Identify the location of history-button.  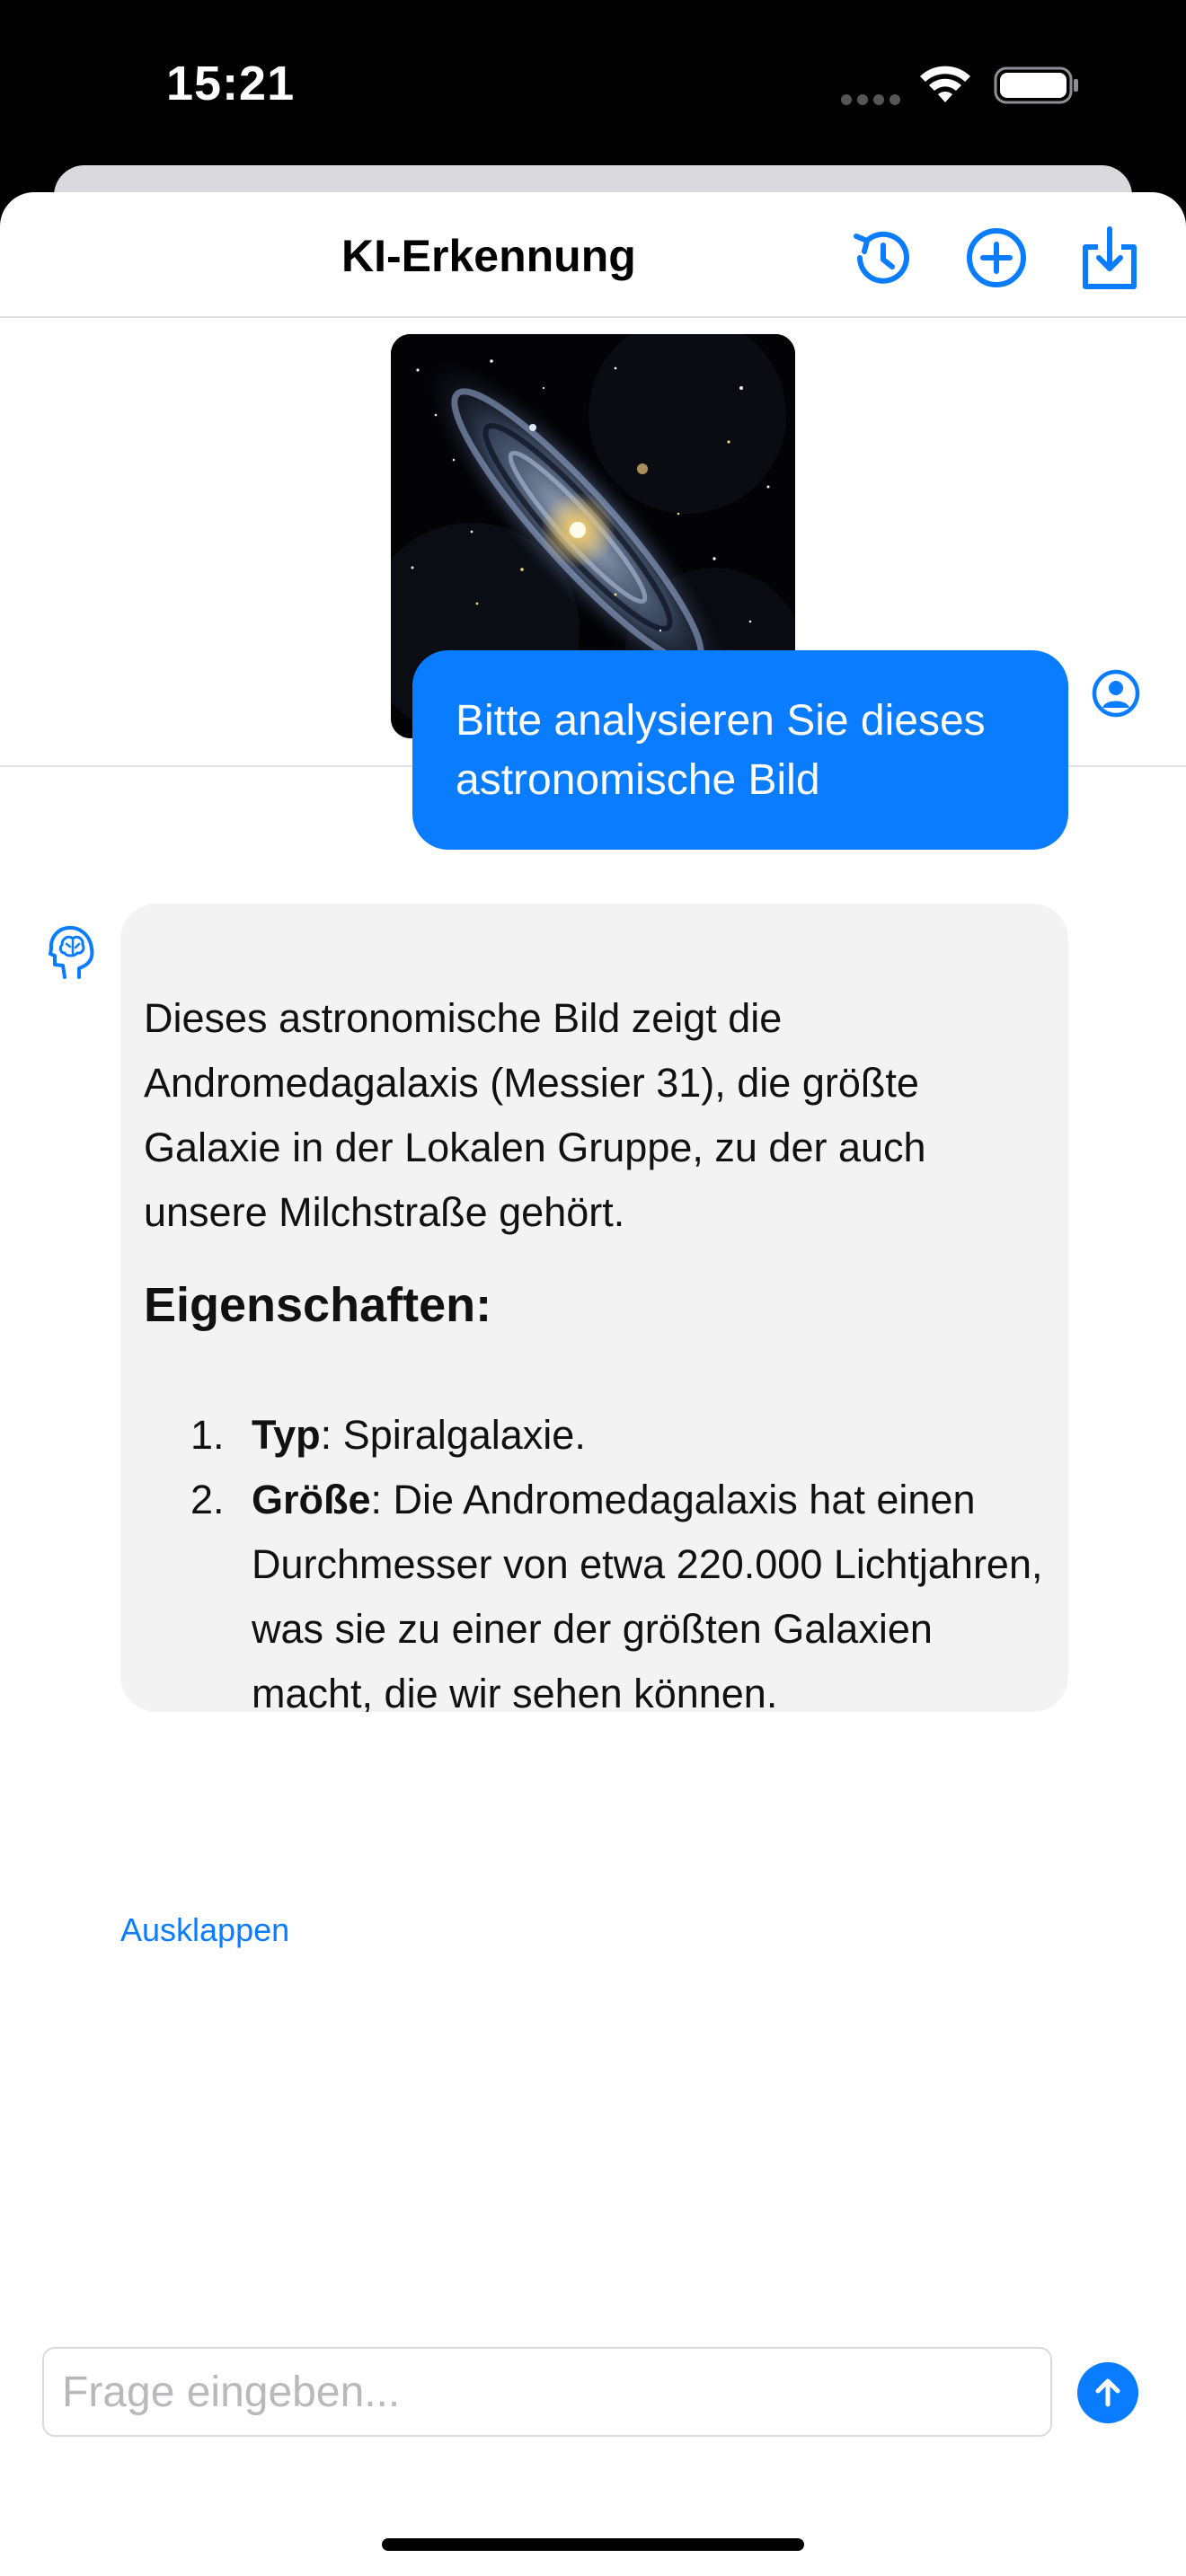
(881, 258).